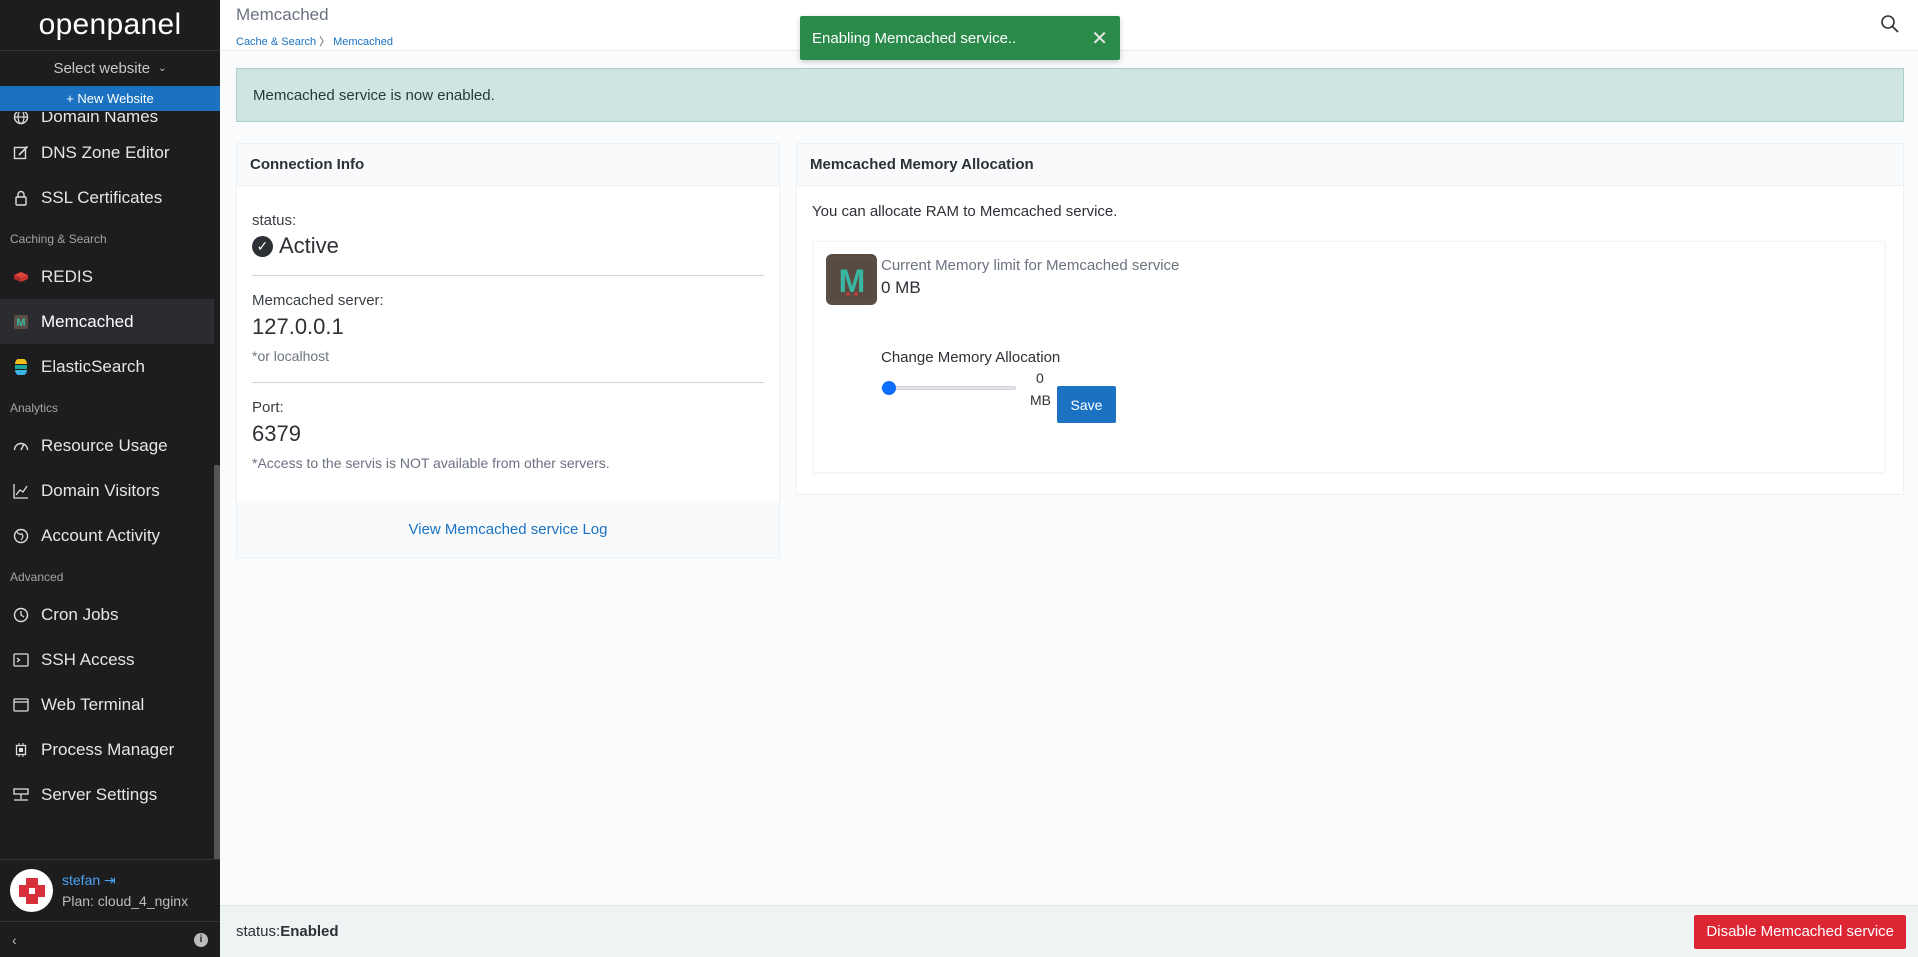 Image resolution: width=1918 pixels, height=957 pixels. Describe the element at coordinates (107, 276) in the screenshot. I see `sidebar-item-redis: REDIS` at that location.